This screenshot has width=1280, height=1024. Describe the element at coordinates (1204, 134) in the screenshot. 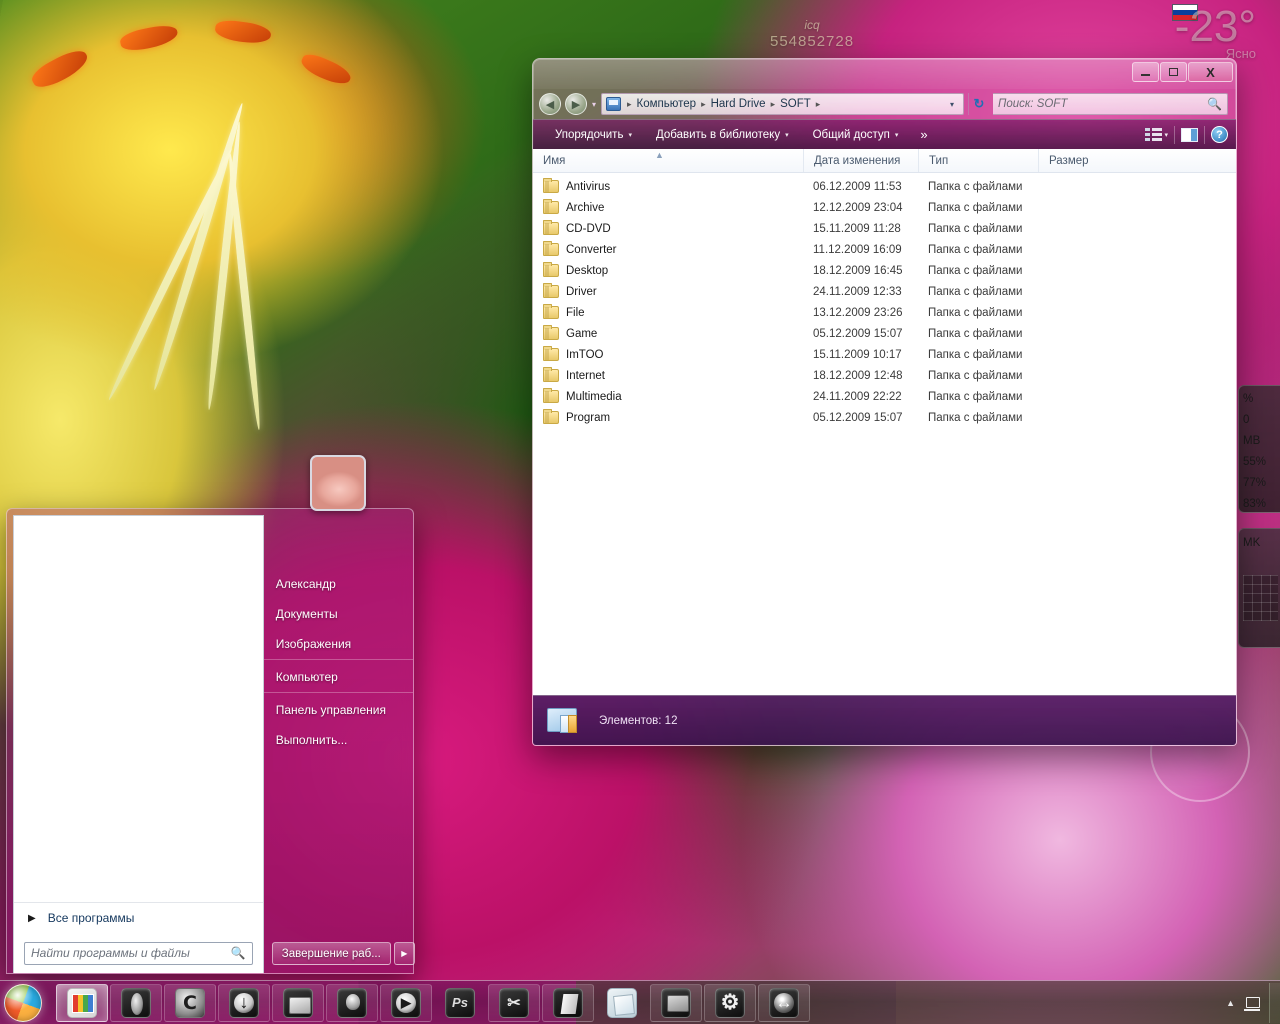

I see `toolbar-divider` at that location.